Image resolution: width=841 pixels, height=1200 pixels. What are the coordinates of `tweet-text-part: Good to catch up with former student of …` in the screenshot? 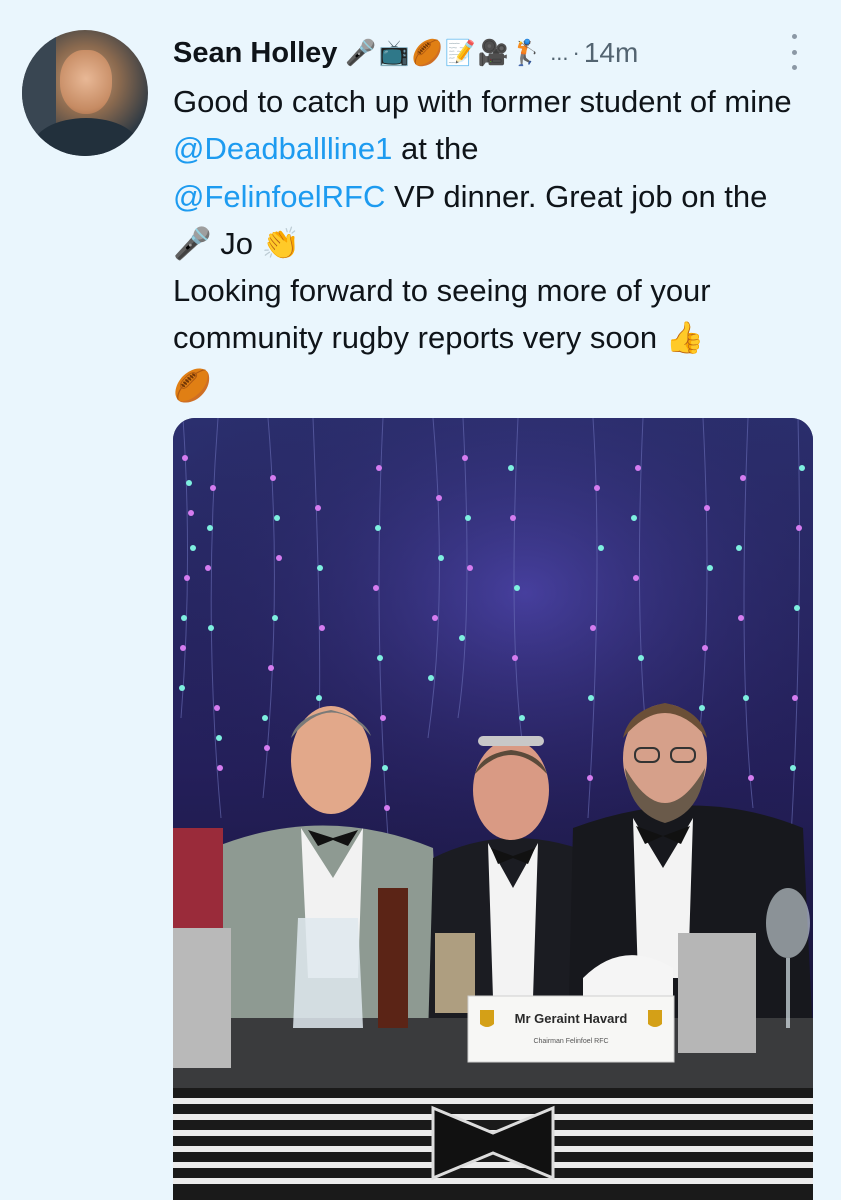 It's located at (482, 101).